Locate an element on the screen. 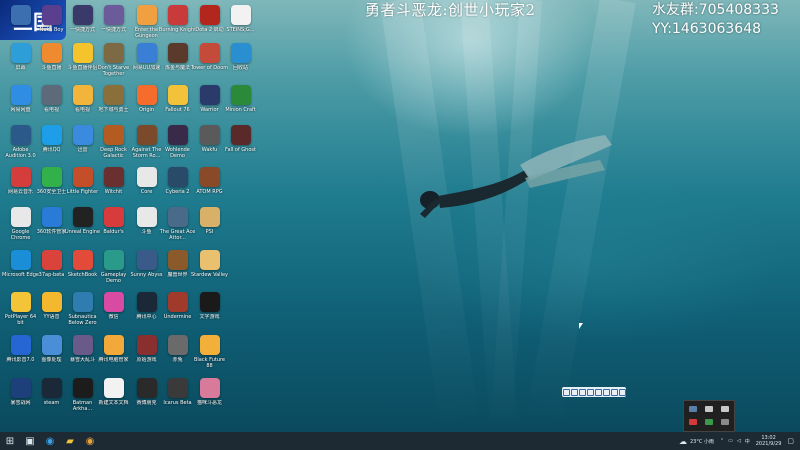  system-tray: ☁ 23°C 小雨 ⌃ ▭ ◁ 中 13:02 2021/9/29 ▢ is located at coordinates (739, 441).